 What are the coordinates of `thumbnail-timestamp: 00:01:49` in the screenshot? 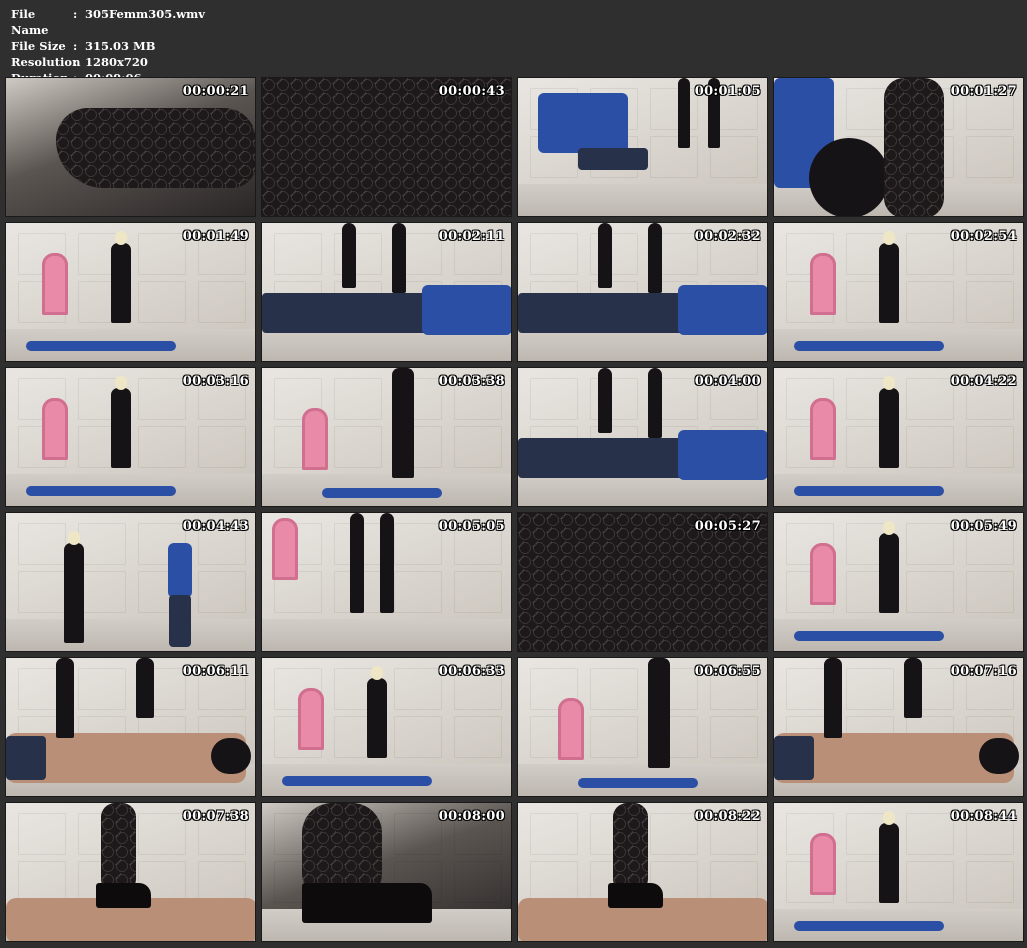 It's located at (215, 236).